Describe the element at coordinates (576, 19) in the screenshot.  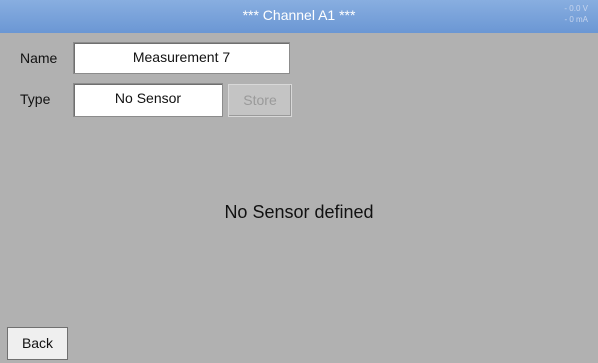
I see `status-current: - 0 mA` at that location.